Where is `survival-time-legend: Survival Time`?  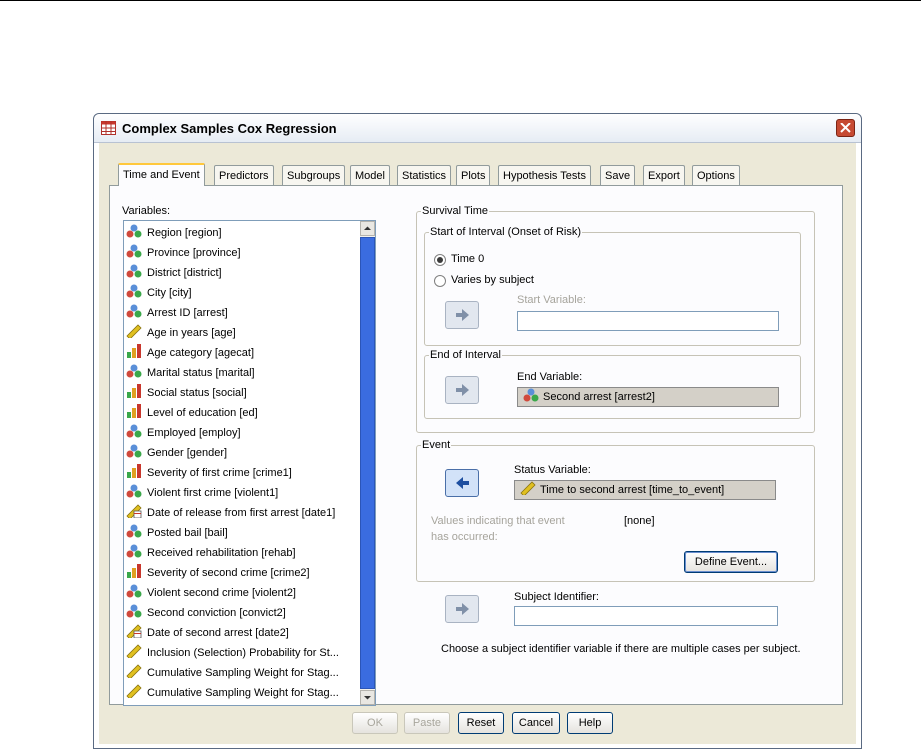
survival-time-legend: Survival Time is located at coordinates (455, 211).